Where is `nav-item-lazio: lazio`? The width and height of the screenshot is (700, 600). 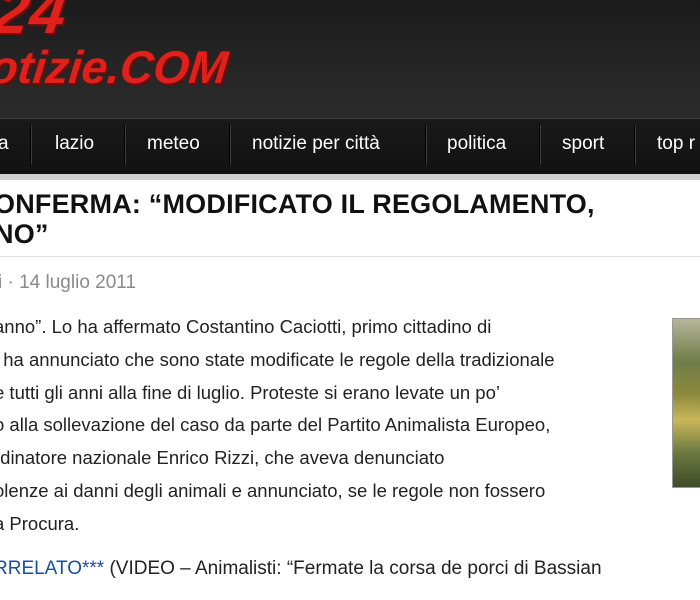 nav-item-lazio: lazio is located at coordinates (74, 147).